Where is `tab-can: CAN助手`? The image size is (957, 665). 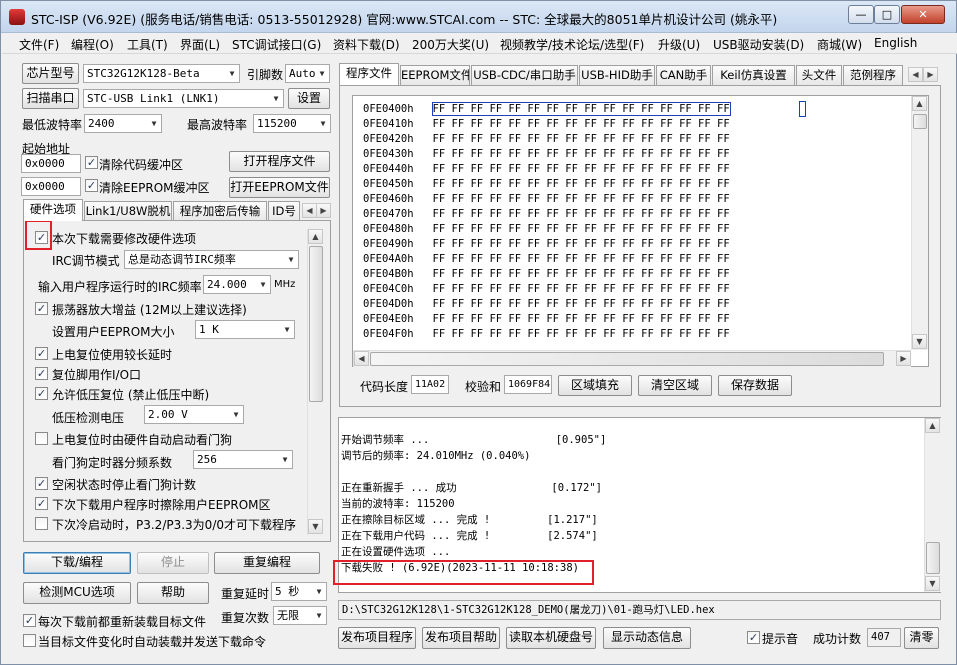 tab-can: CAN助手 is located at coordinates (683, 75).